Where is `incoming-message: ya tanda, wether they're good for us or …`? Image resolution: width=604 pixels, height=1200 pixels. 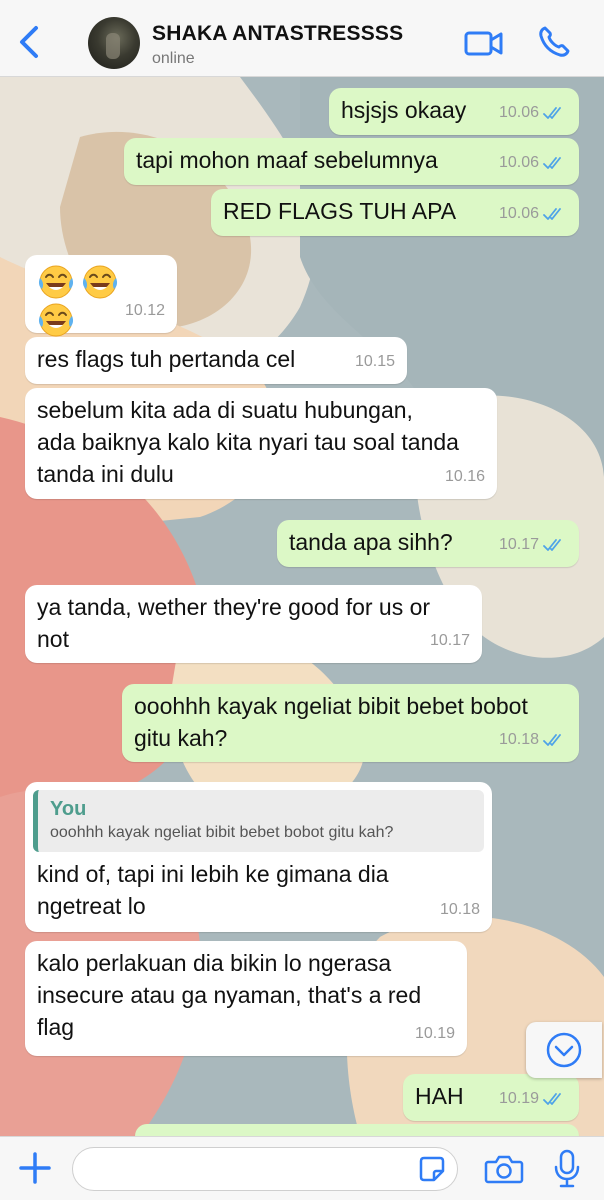 incoming-message: ya tanda, wether they're good for us or … is located at coordinates (253, 624).